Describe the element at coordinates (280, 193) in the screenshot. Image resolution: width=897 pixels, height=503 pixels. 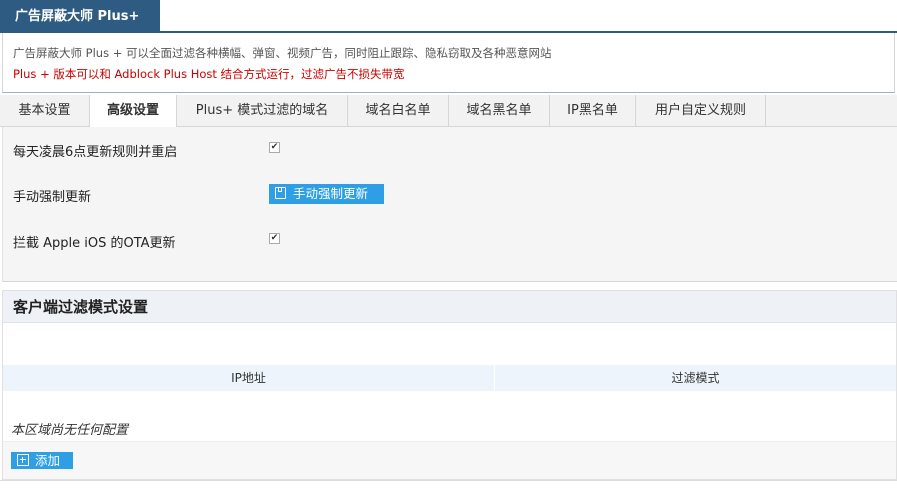
I see `save-icon` at that location.